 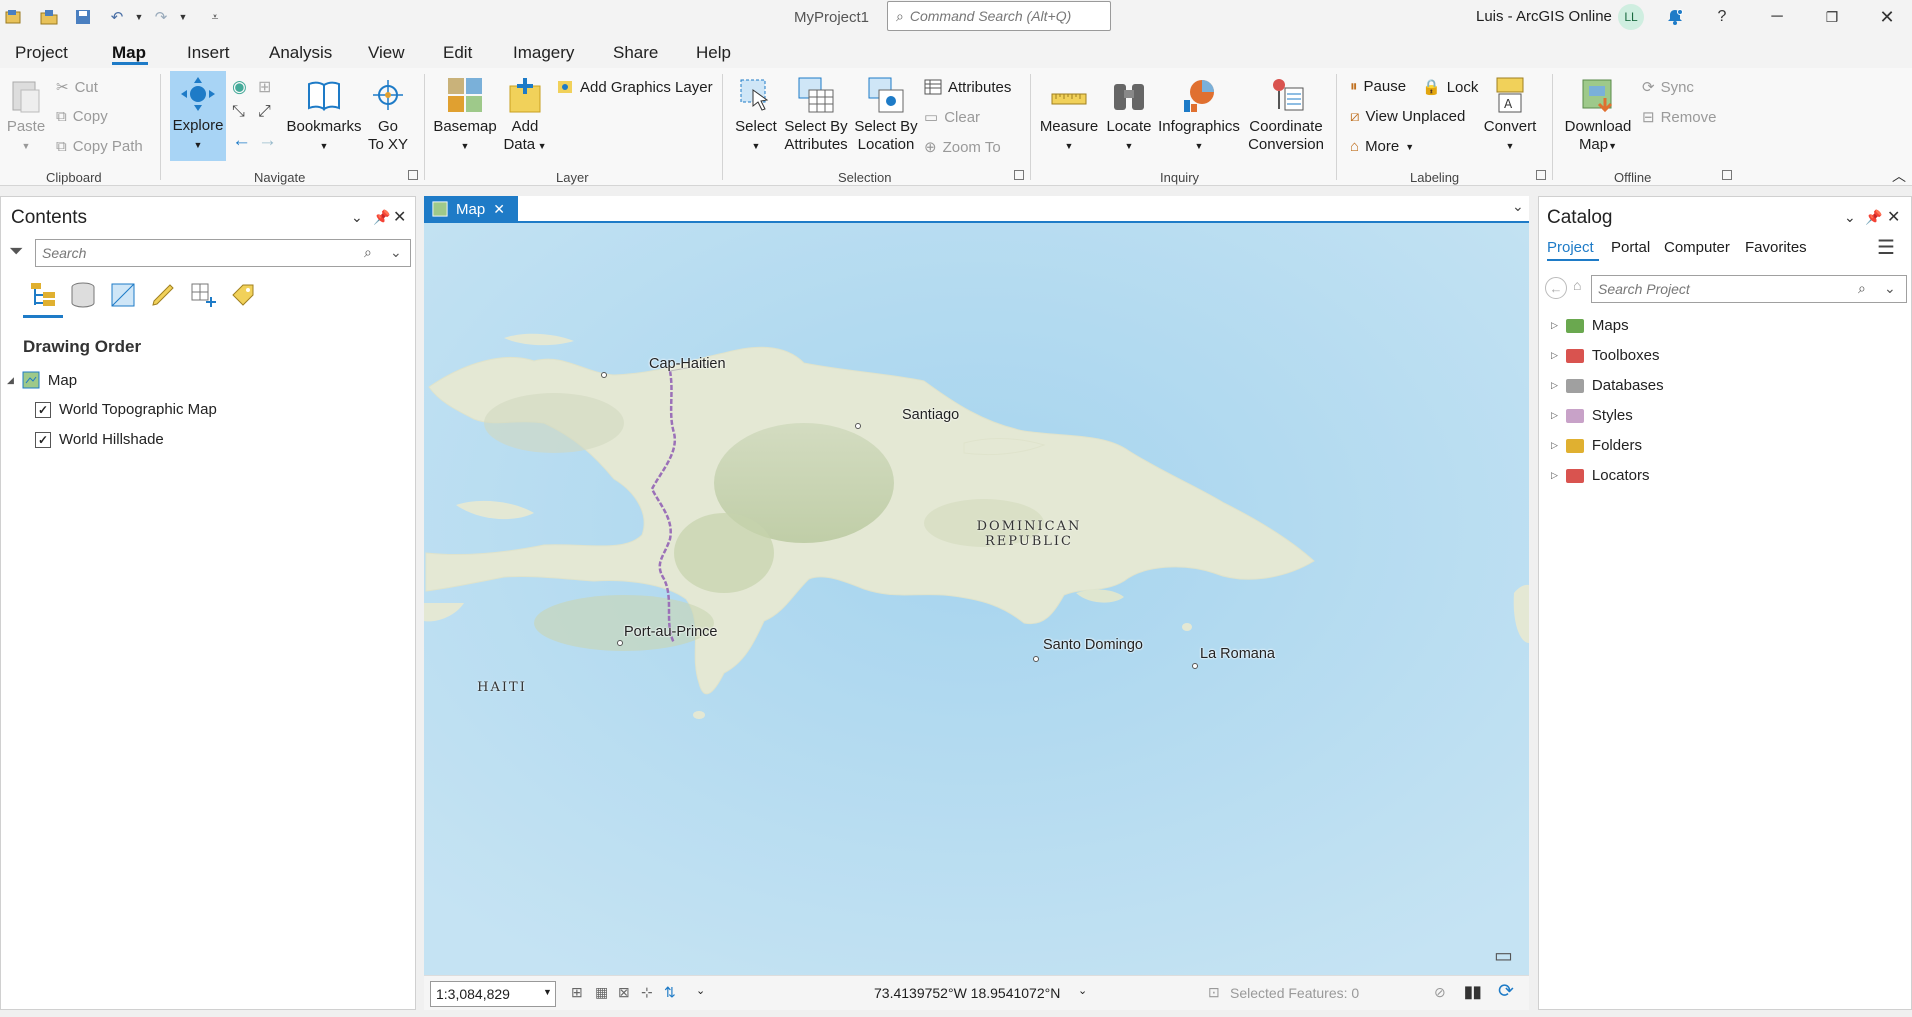 I want to click on contents-search-input: Search ⌕ ⌄, so click(x=223, y=253).